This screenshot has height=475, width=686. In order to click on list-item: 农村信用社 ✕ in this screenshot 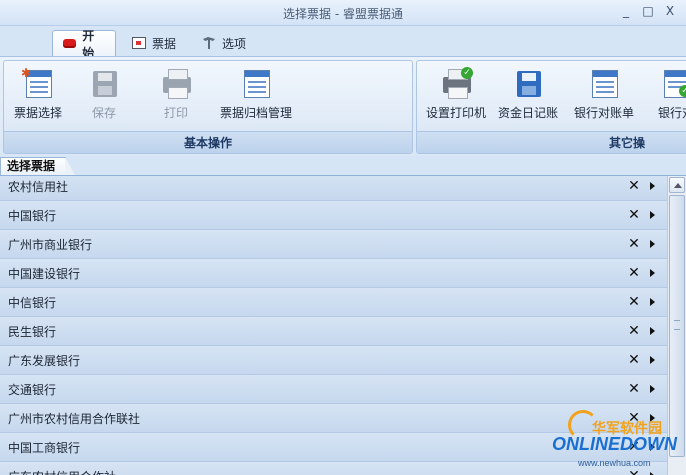, I will do `click(333, 188)`.